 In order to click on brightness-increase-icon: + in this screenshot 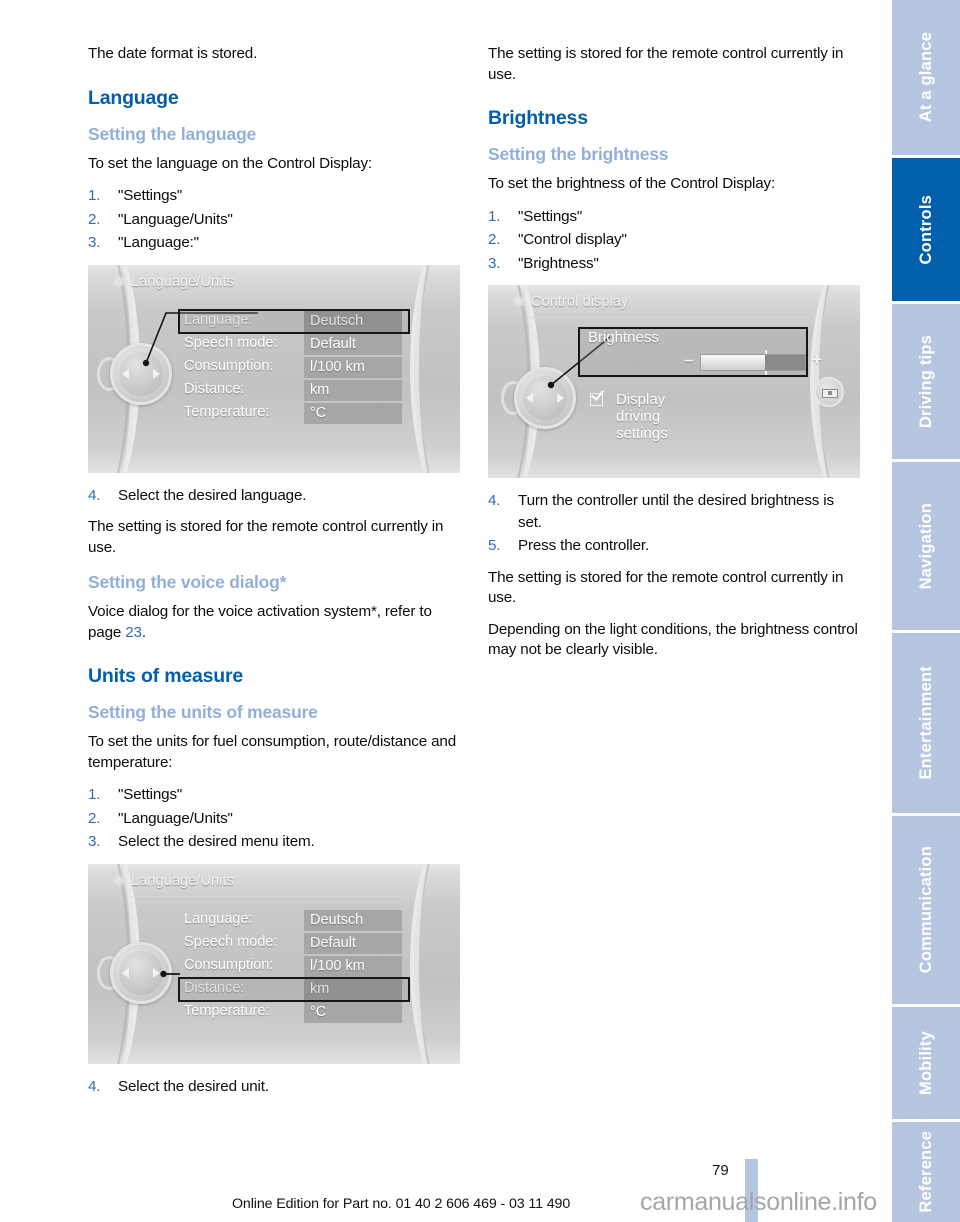, I will do `click(817, 360)`.